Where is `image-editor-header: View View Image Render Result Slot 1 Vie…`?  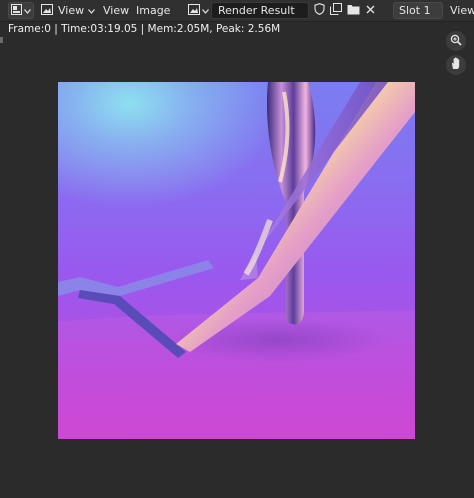 image-editor-header: View View Image Render Result Slot 1 Vie… is located at coordinates (237, 11).